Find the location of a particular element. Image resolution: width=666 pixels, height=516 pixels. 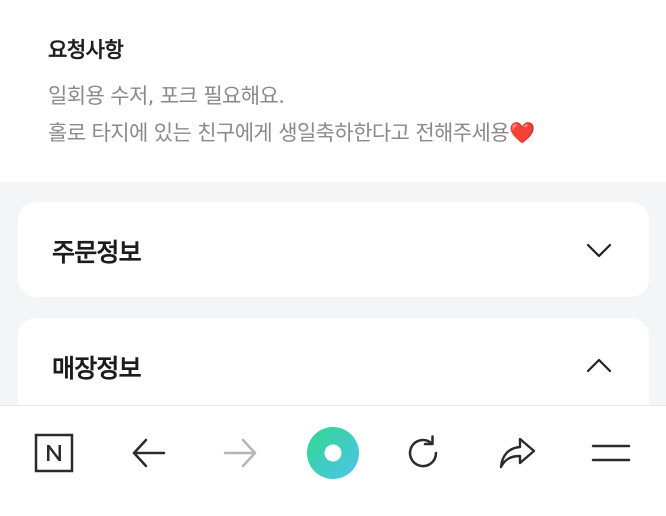

request-line-1: 일회용 수저, 포크 필요해요. is located at coordinates (166, 96).